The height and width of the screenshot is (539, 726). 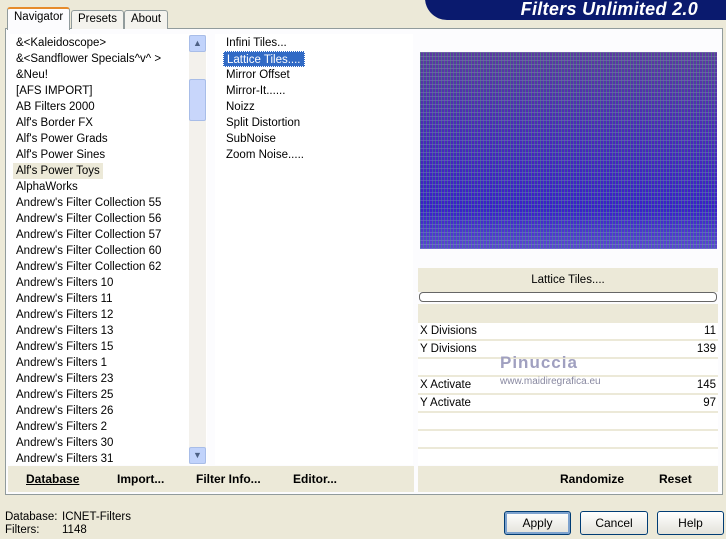 I want to click on cancel-button: Cancel, so click(x=614, y=523).